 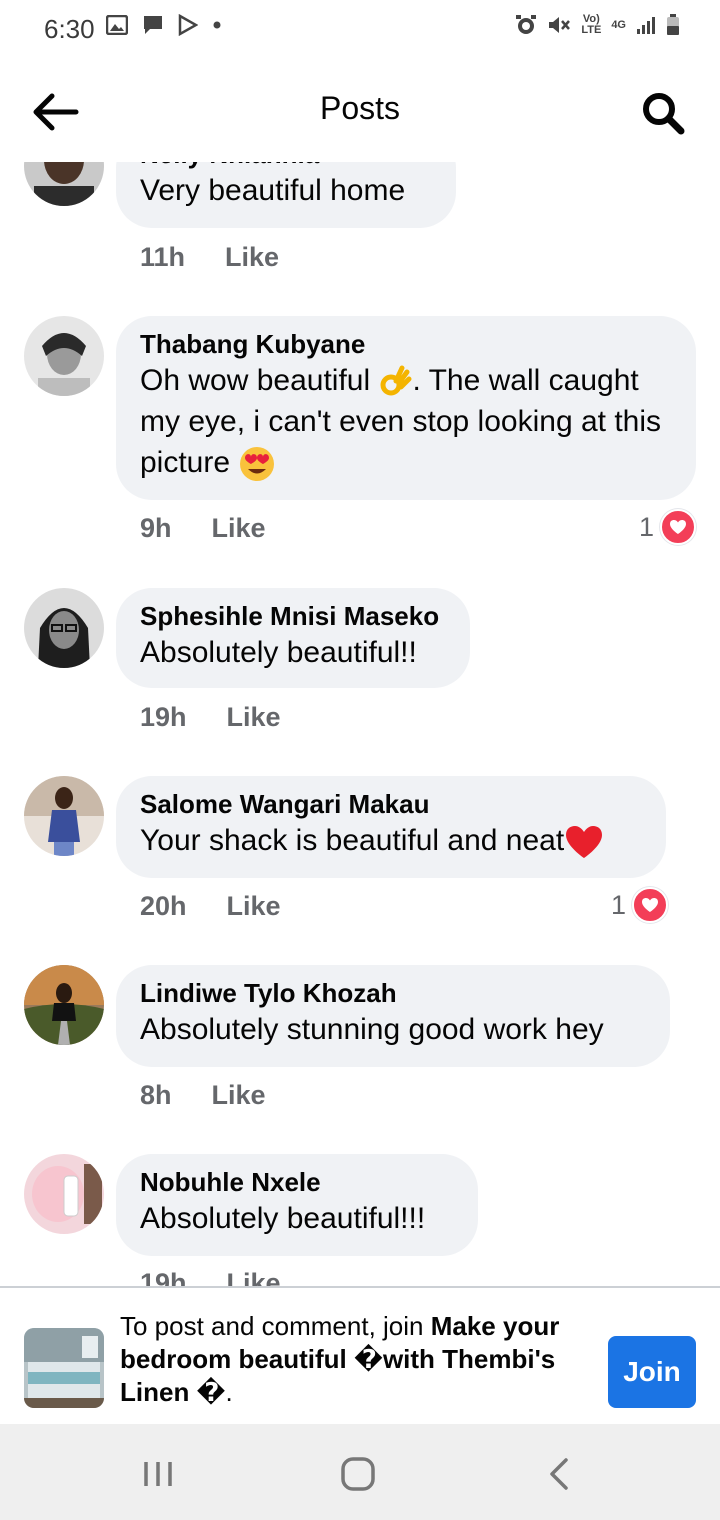 What do you see at coordinates (297, 1182) in the screenshot?
I see `commenter-name: Nobuhle Nxele` at bounding box center [297, 1182].